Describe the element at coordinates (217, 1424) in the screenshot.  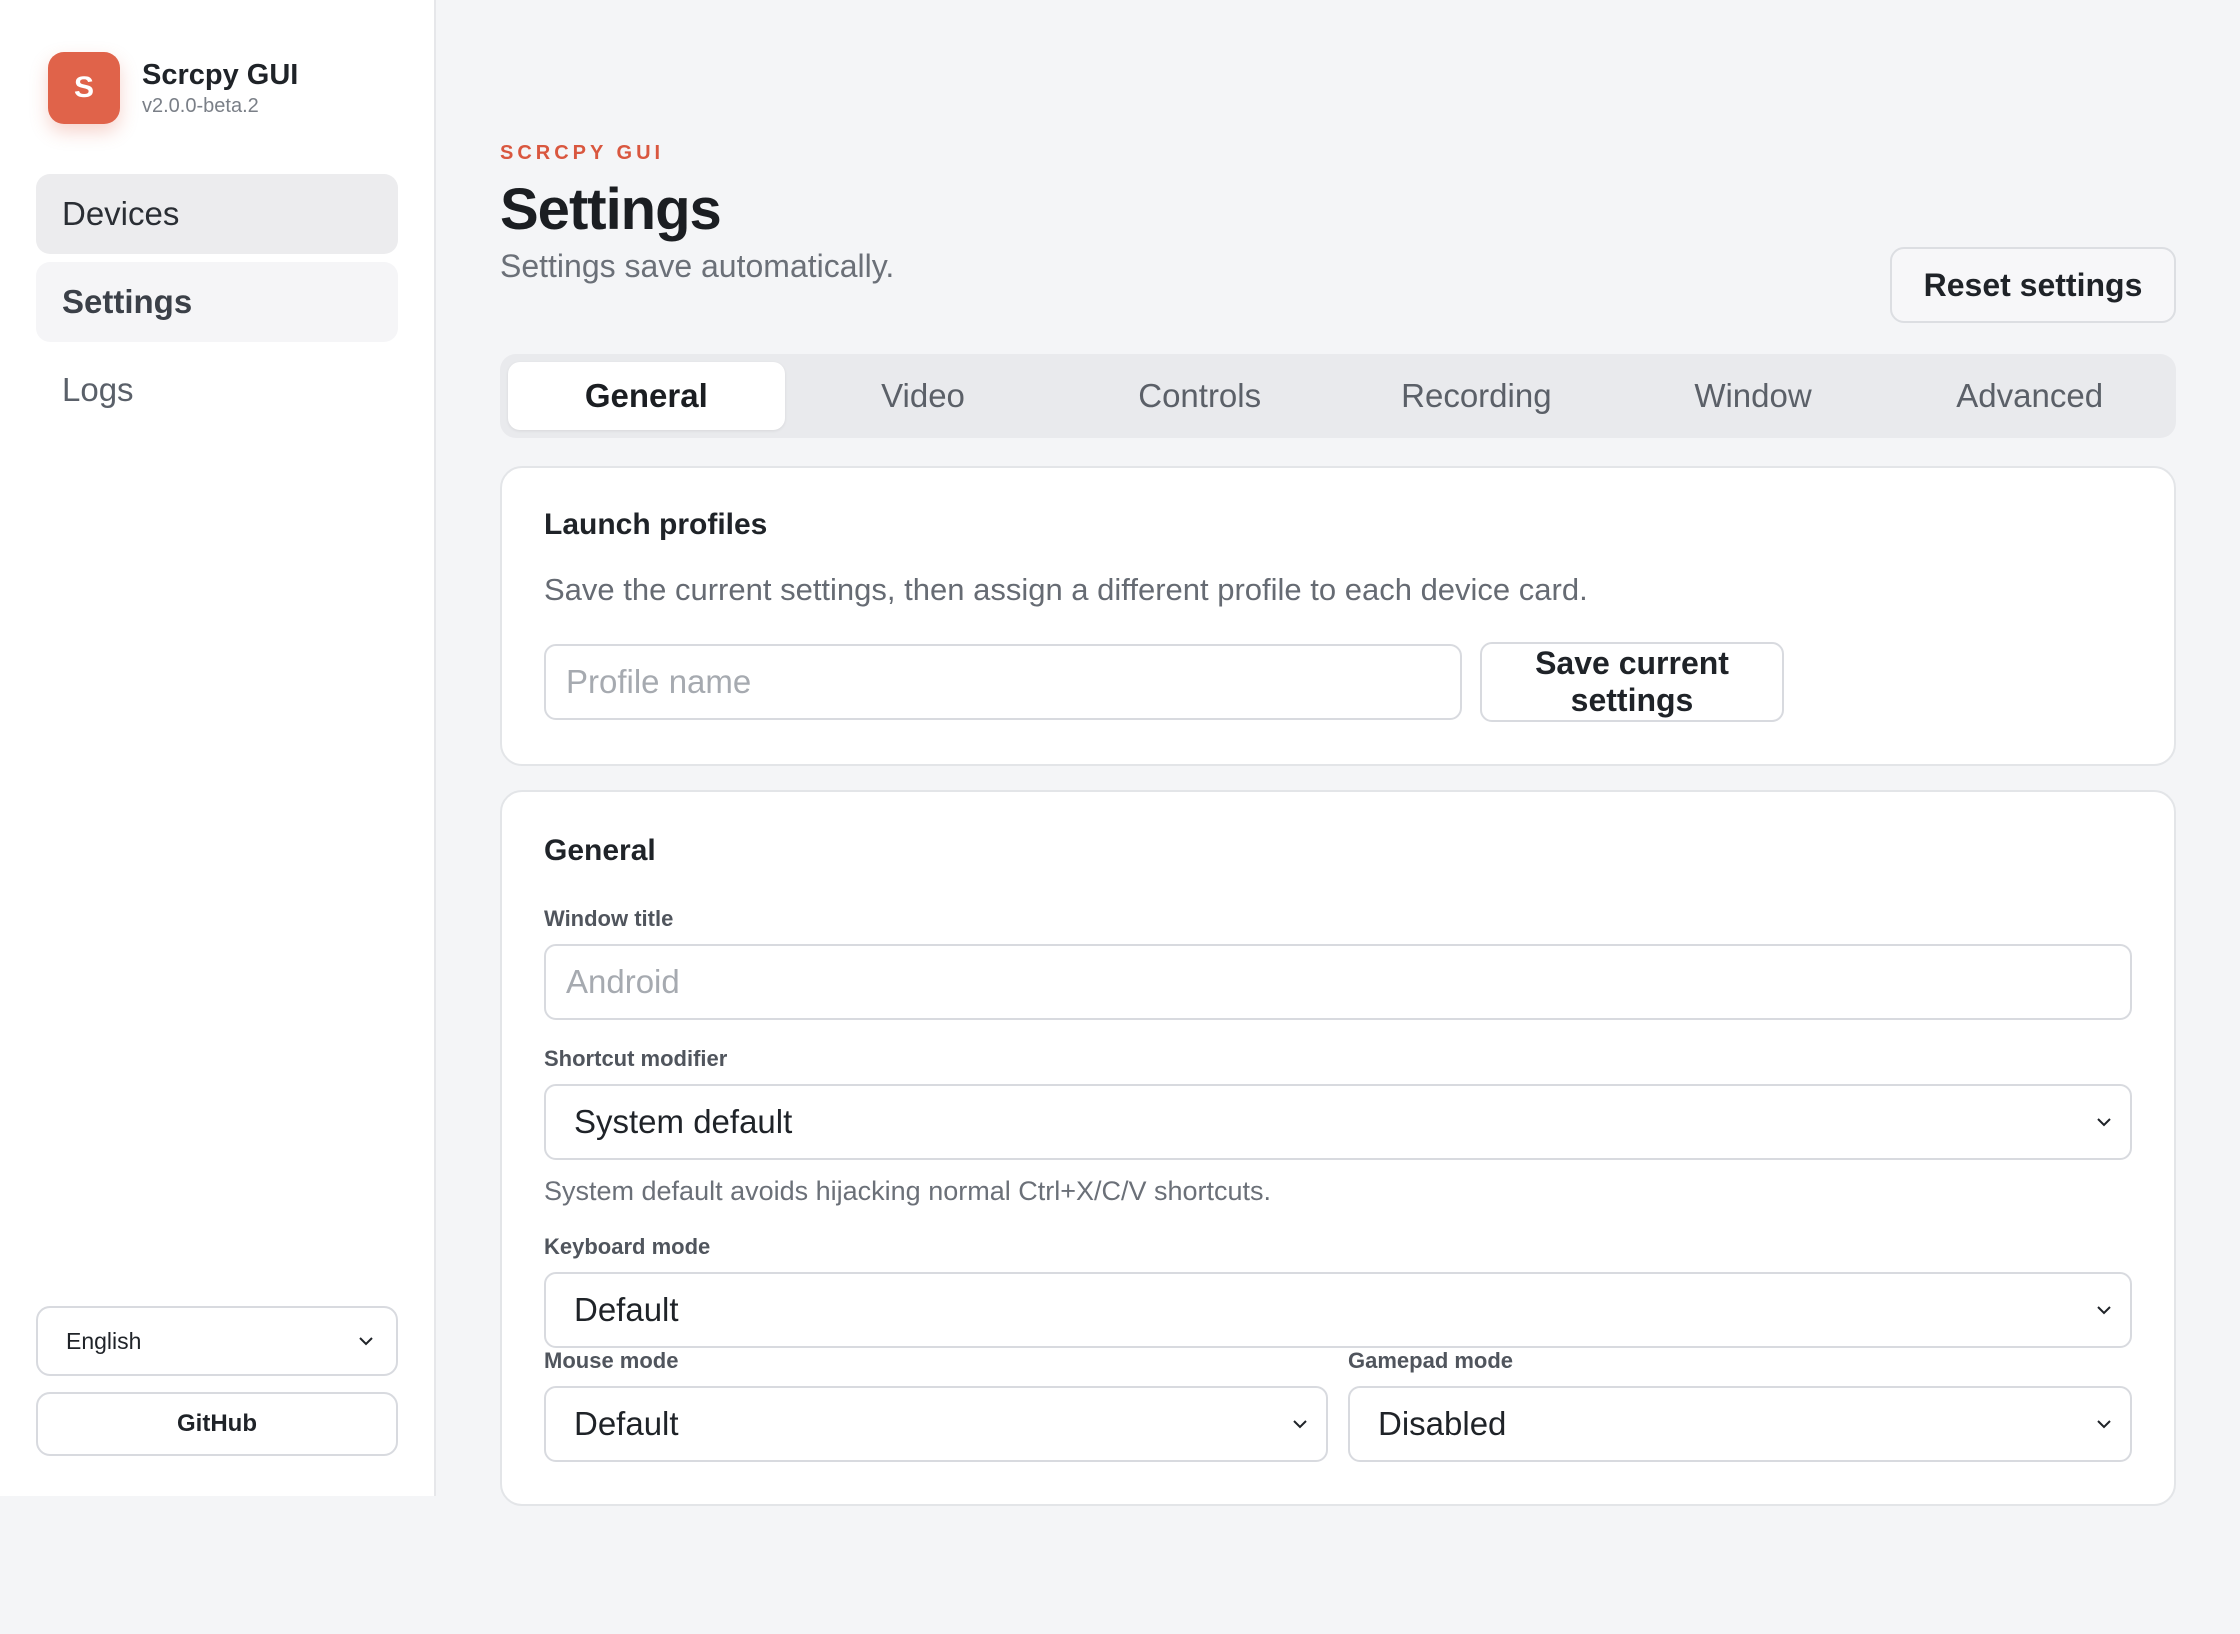
I see `github-button: GitHub` at that location.